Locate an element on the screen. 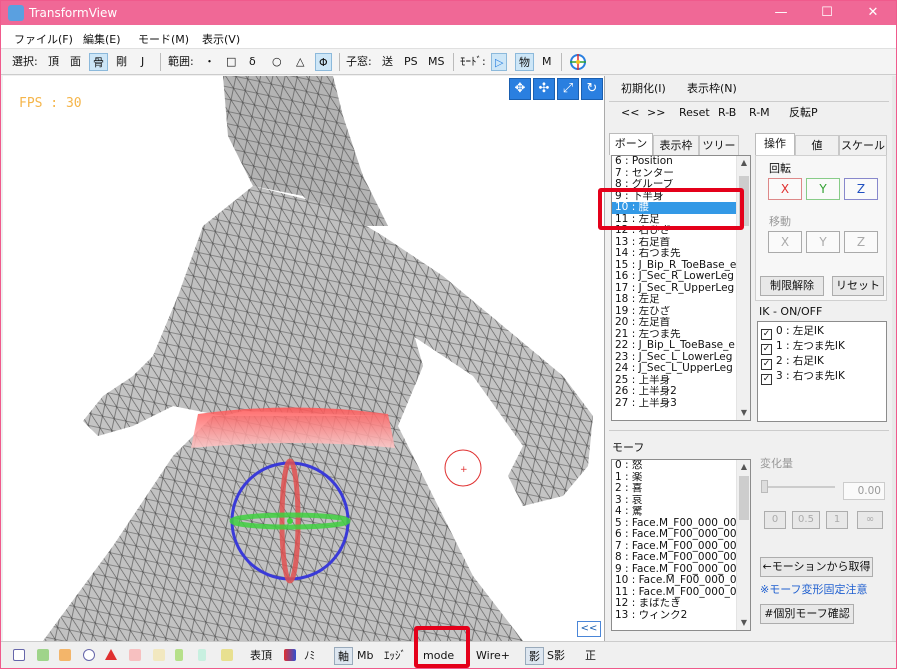 The image size is (897, 669). bone-view-icon is located at coordinates (89, 655).